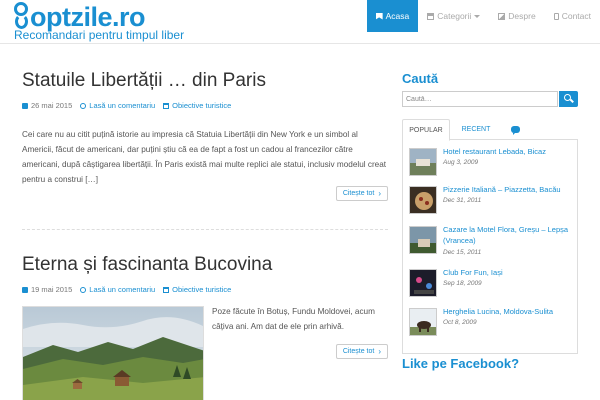  I want to click on search-icon, so click(567, 97).